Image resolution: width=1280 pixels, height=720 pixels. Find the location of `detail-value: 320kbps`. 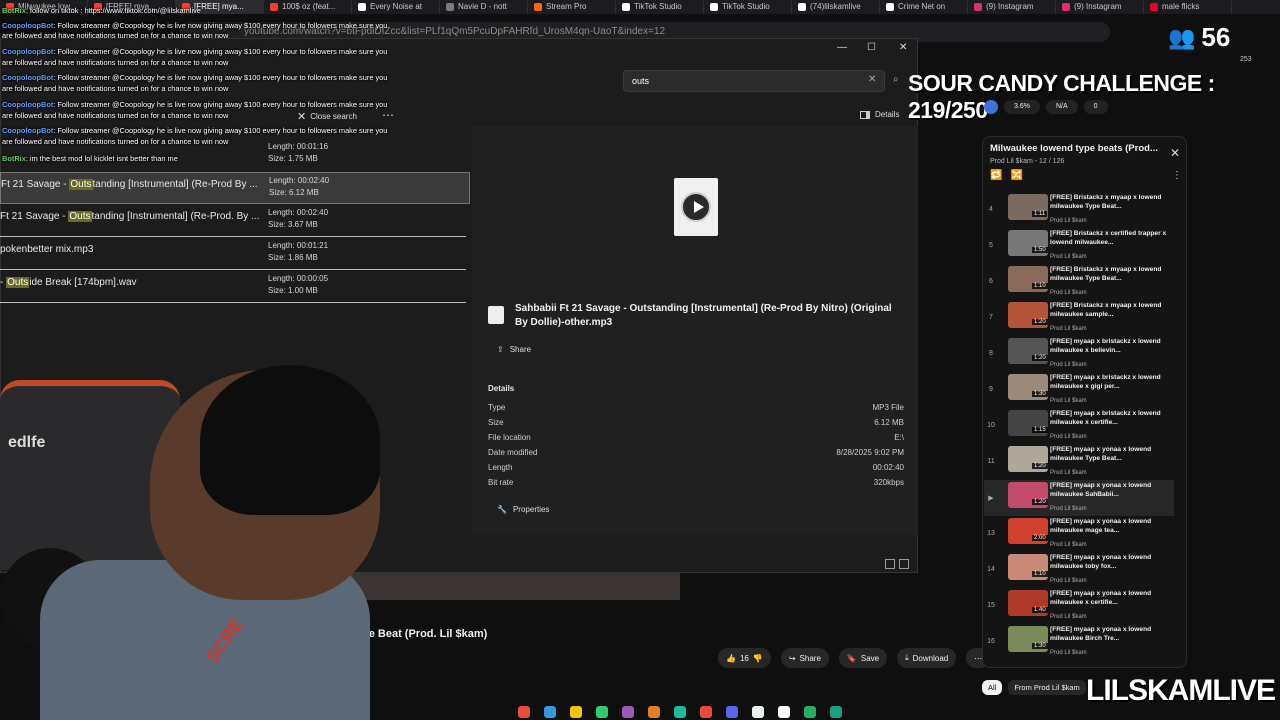

detail-value: 320kbps is located at coordinates (888, 482).